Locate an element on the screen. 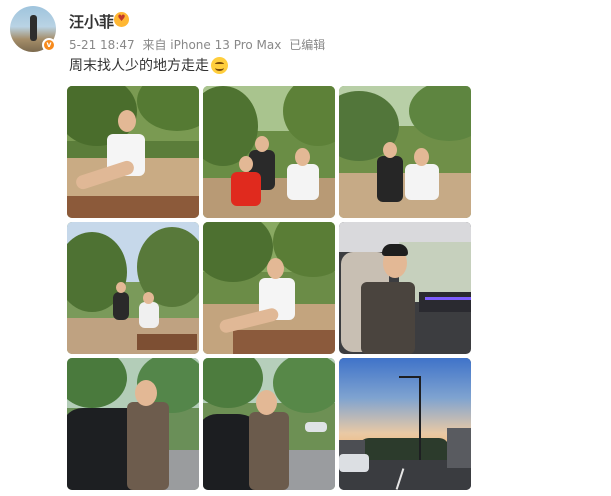  post-source: 来自 iPhone 13 Pro Max is located at coordinates (212, 45).